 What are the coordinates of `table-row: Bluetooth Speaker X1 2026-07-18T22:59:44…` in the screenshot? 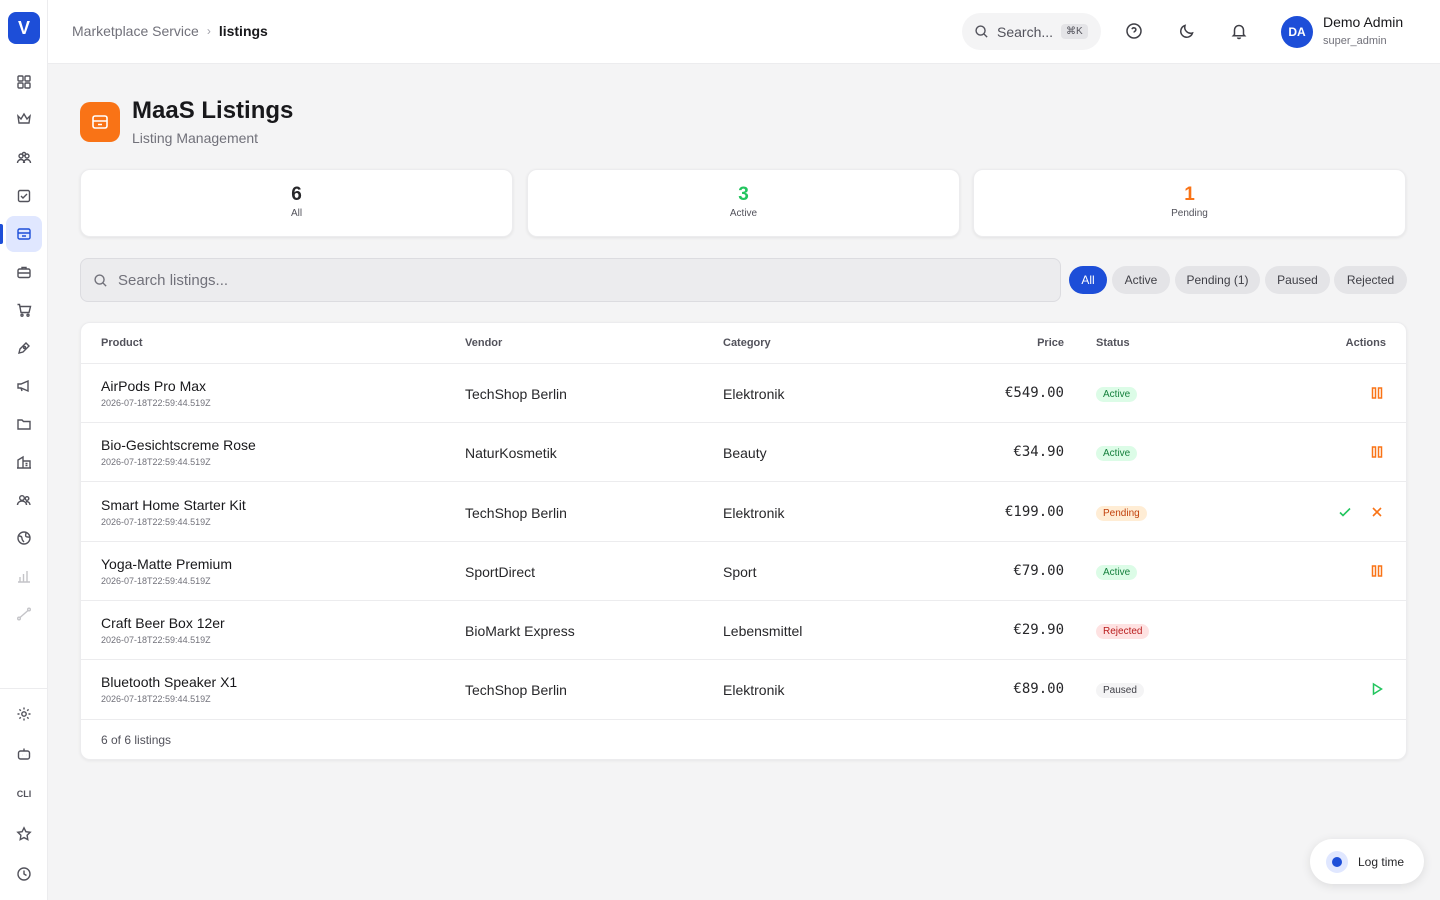 It's located at (743, 690).